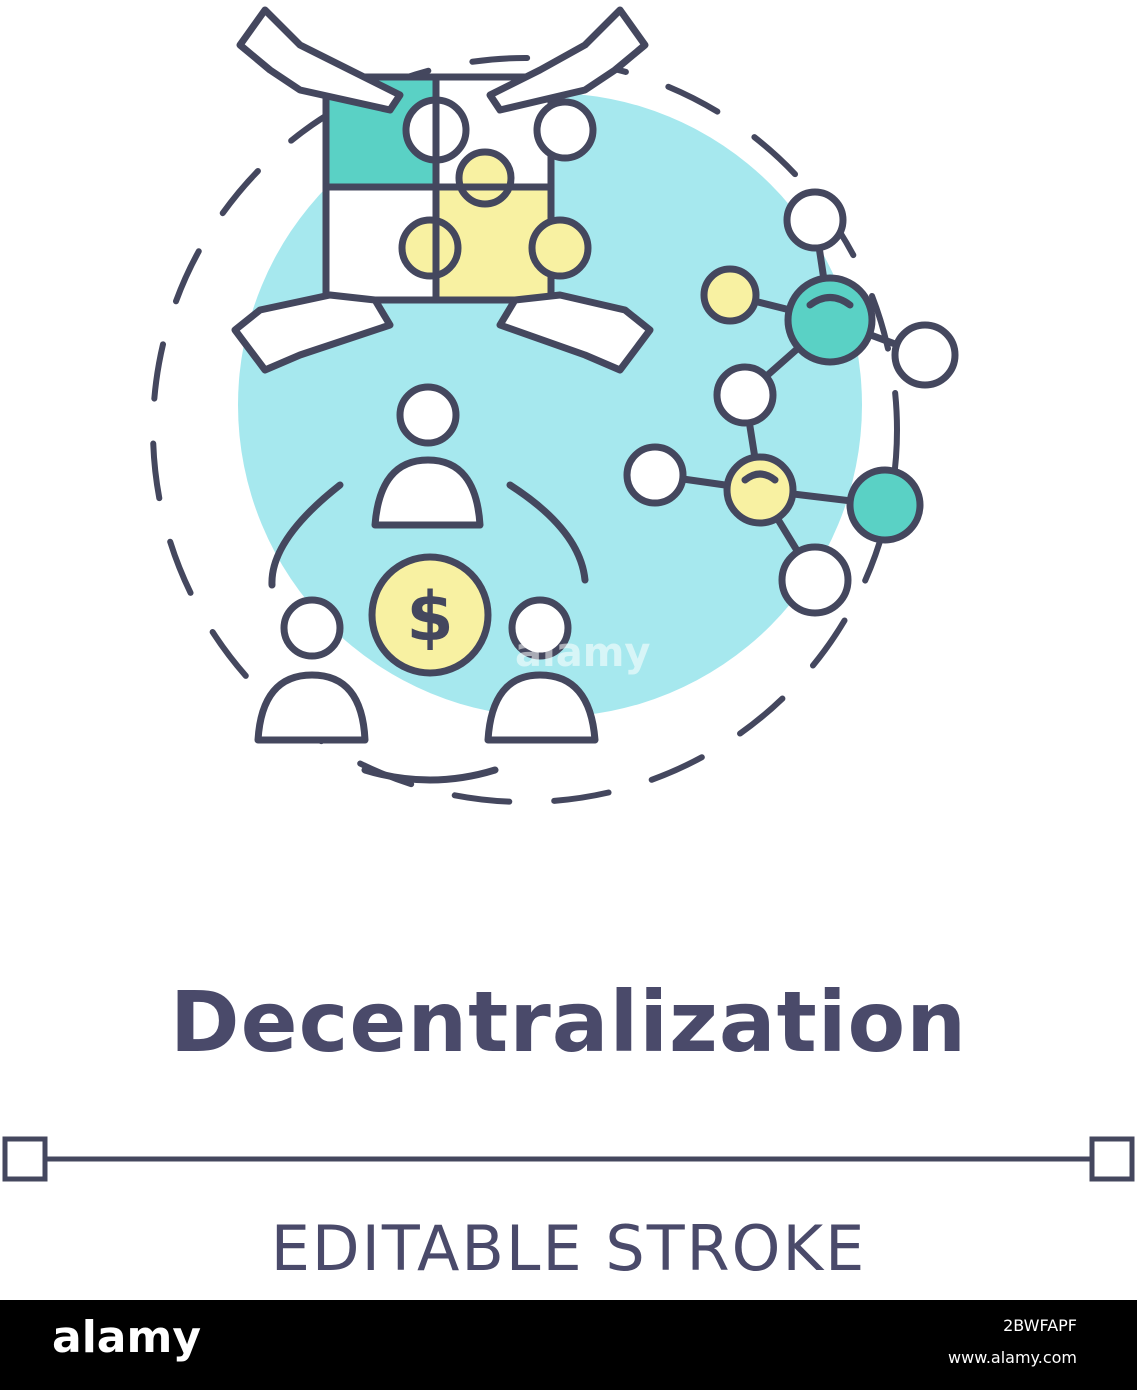  I want to click on image-id: 2BWFAPF, so click(1040, 1325).